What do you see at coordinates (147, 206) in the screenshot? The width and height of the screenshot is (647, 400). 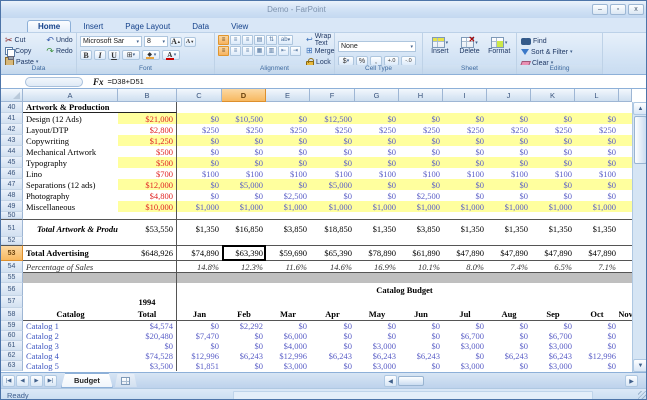 I see `cell-B49: $10,000` at bounding box center [147, 206].